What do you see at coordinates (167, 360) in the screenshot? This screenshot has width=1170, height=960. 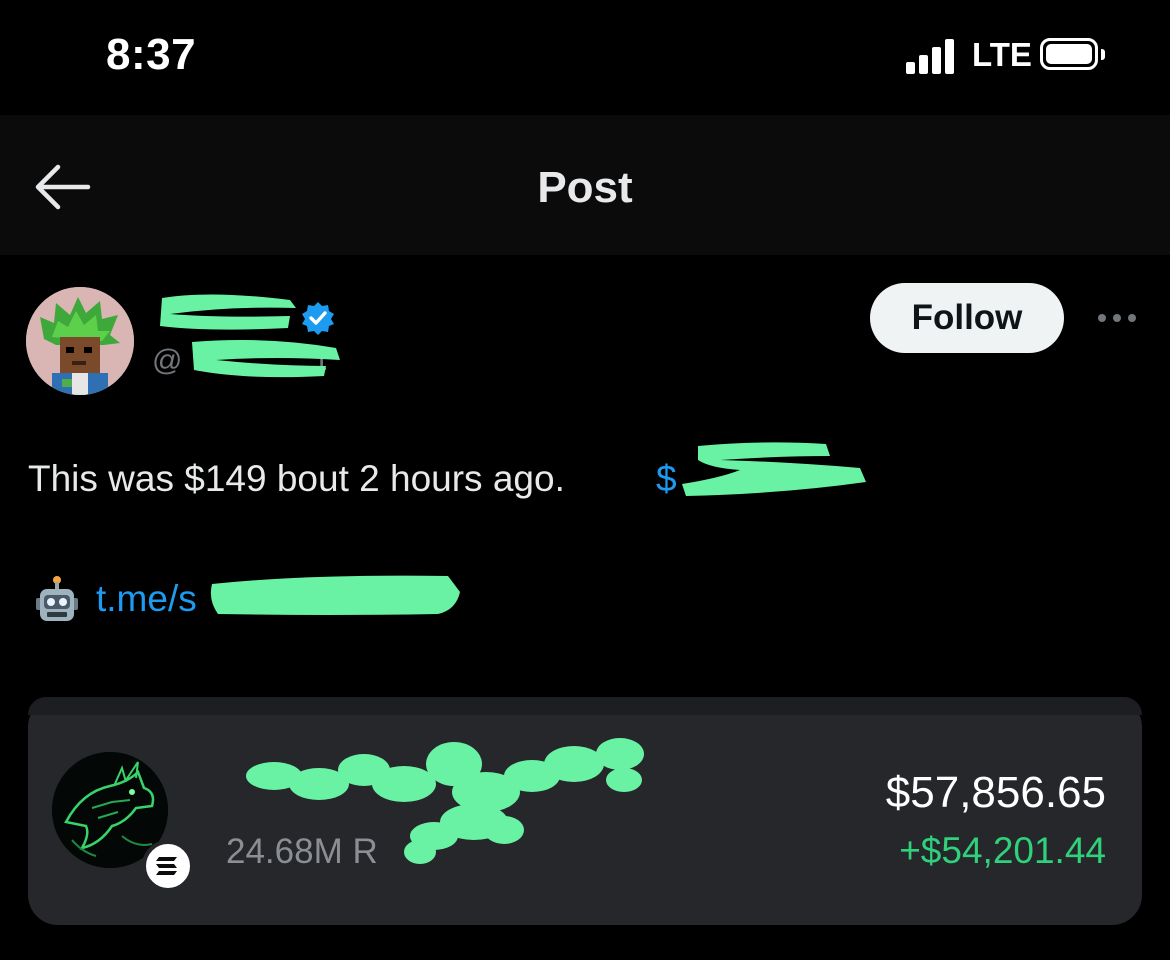 I see `author-handle-prefix: @` at bounding box center [167, 360].